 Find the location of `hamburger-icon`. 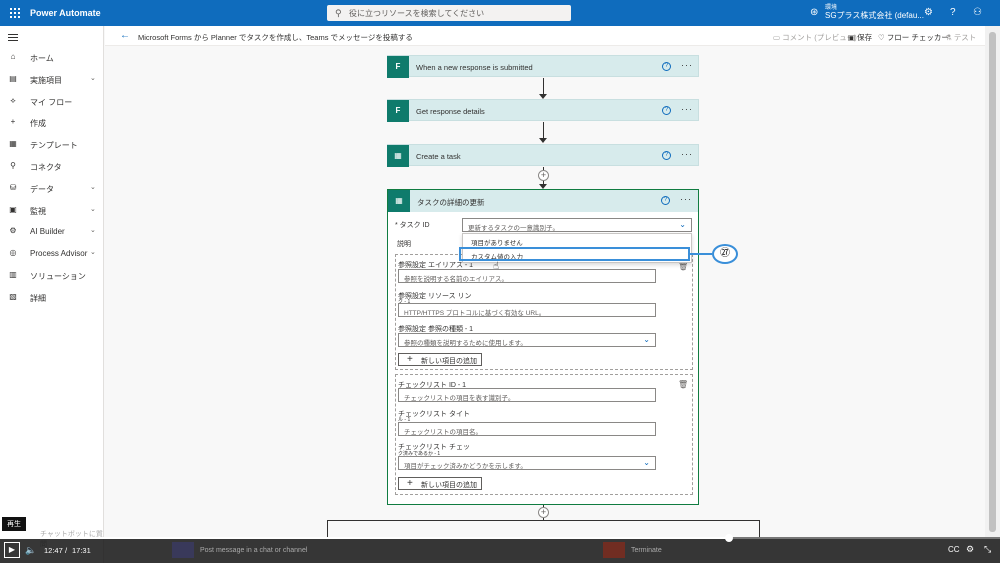

hamburger-icon is located at coordinates (13, 38).